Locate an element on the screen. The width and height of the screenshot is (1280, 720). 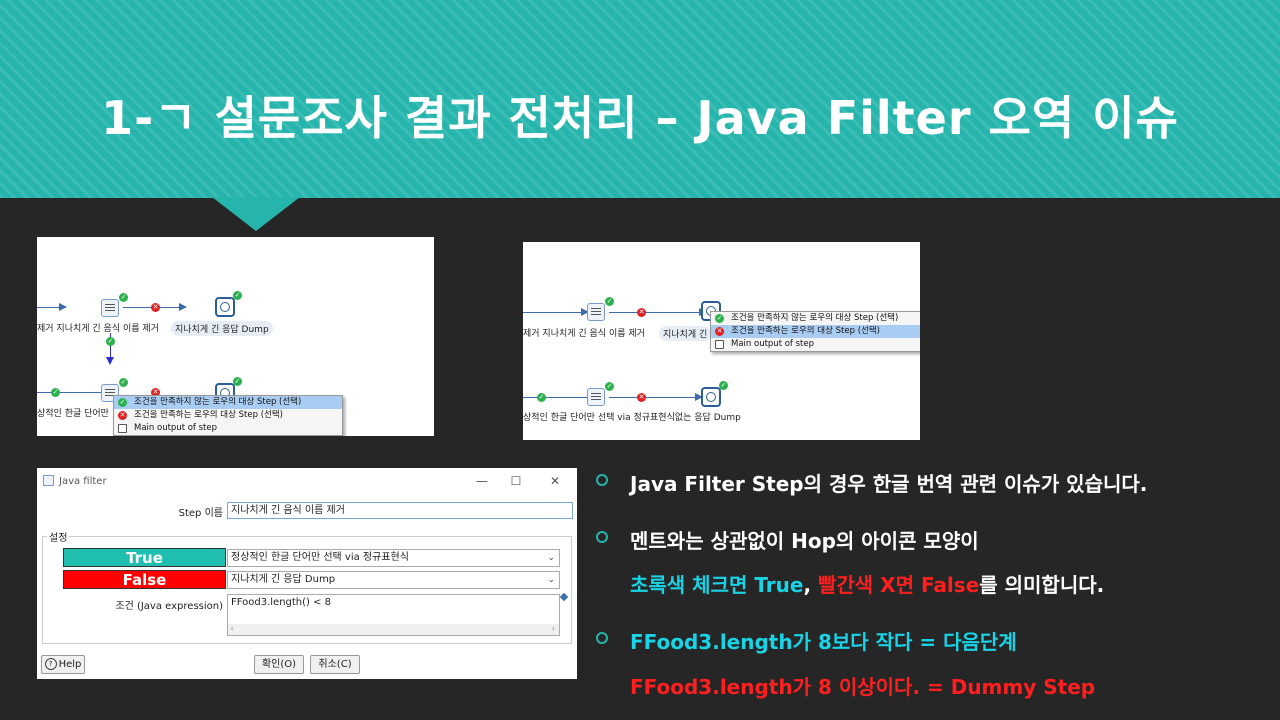
true-tag: True is located at coordinates (144, 557).